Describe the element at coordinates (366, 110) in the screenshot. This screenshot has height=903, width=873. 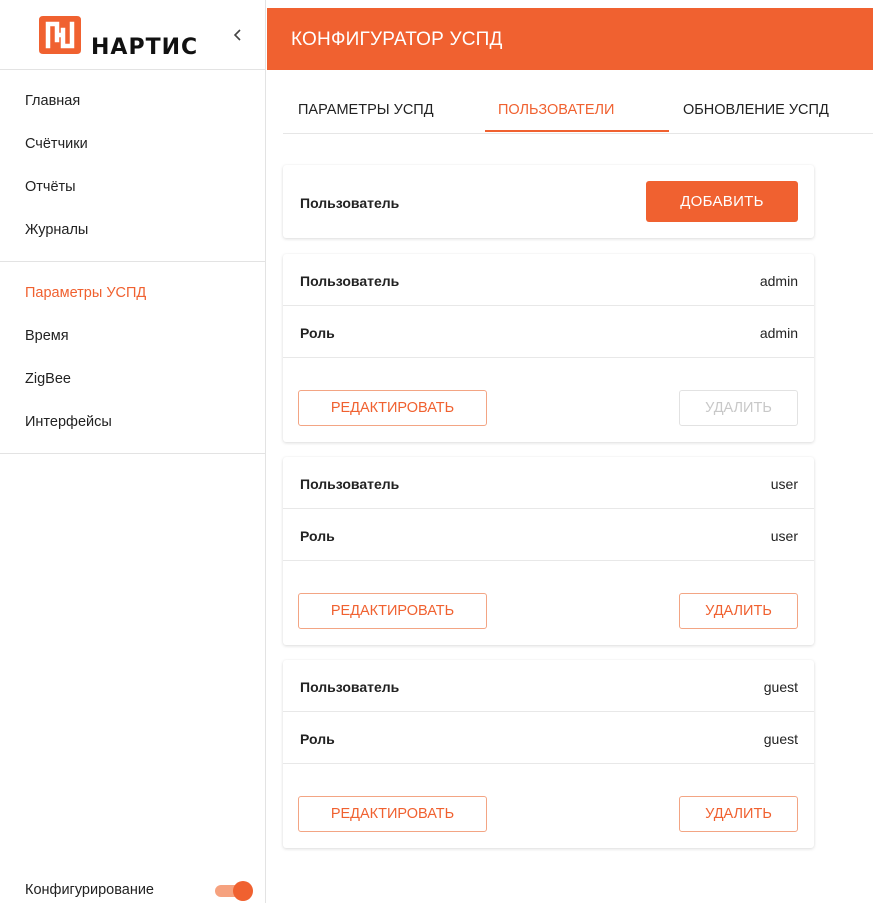
I see `tab-uspd-params: ПАРАМЕТРЫ УСПД` at that location.